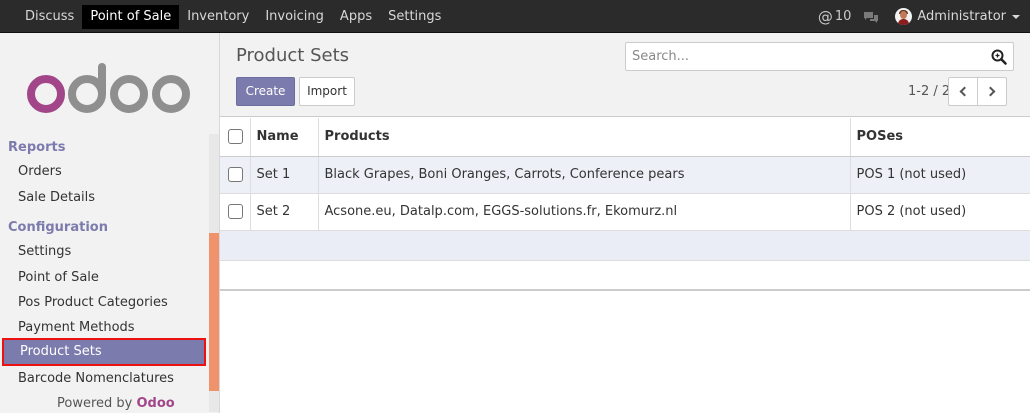  I want to click on systray: @ 10 Administrator, so click(924, 16).